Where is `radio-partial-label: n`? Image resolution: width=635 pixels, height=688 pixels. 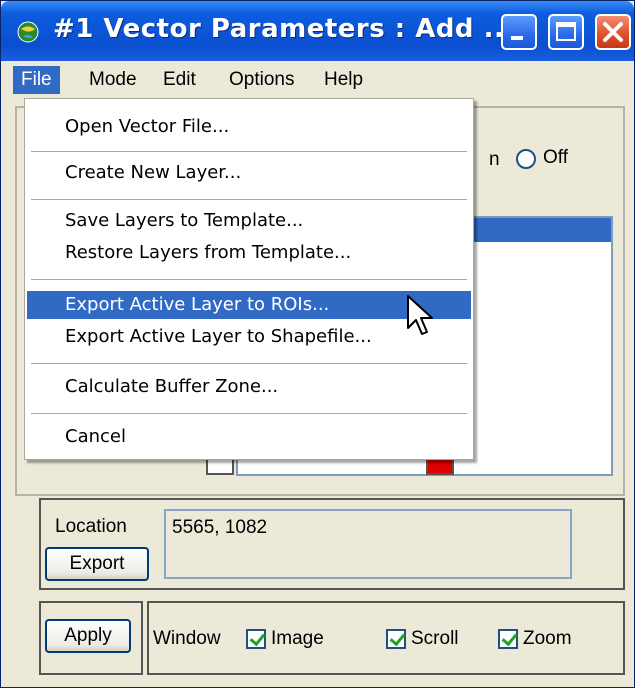 radio-partial-label: n is located at coordinates (494, 159).